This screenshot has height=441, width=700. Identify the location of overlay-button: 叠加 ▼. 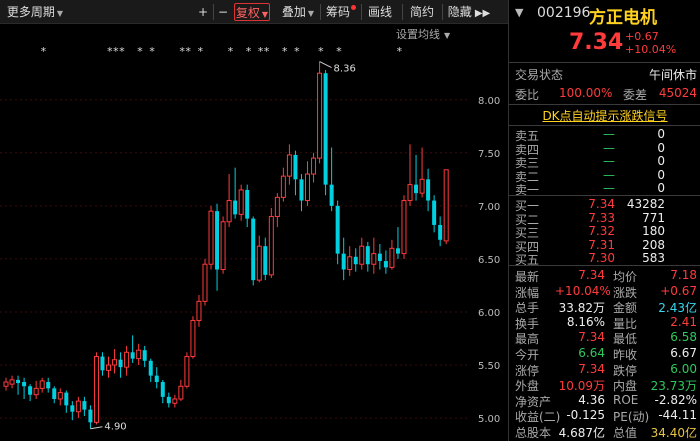
(298, 12).